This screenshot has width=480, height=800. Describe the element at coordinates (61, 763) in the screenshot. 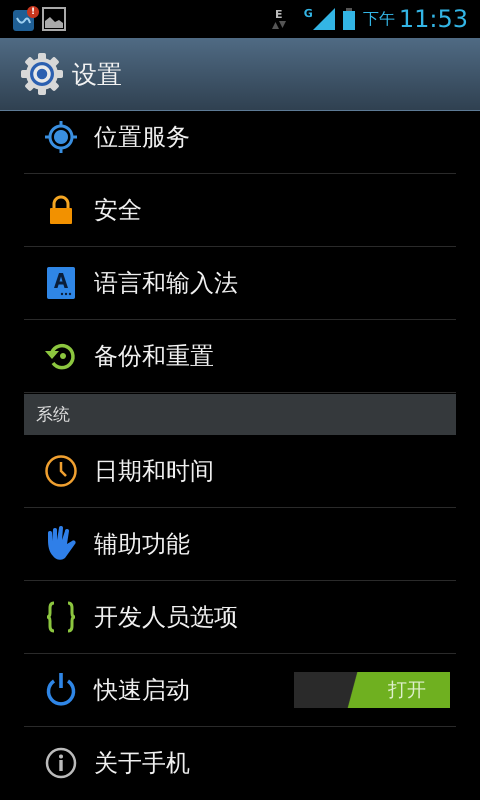

I see `info-icon` at that location.